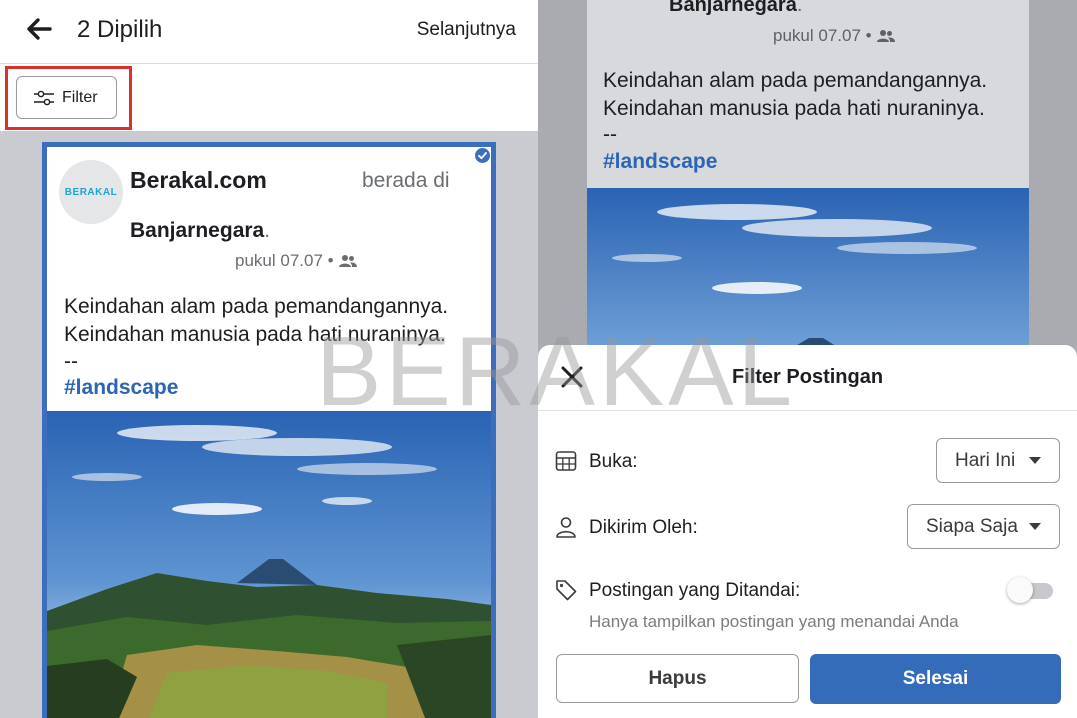  What do you see at coordinates (1020, 590) in the screenshot?
I see `toggle-knob` at bounding box center [1020, 590].